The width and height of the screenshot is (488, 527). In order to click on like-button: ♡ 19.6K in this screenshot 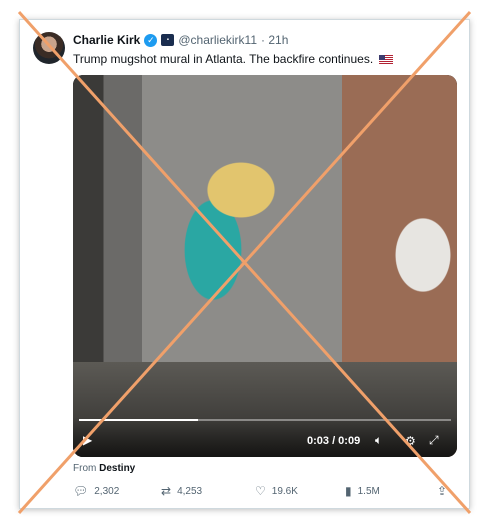, I will do `click(300, 491)`.